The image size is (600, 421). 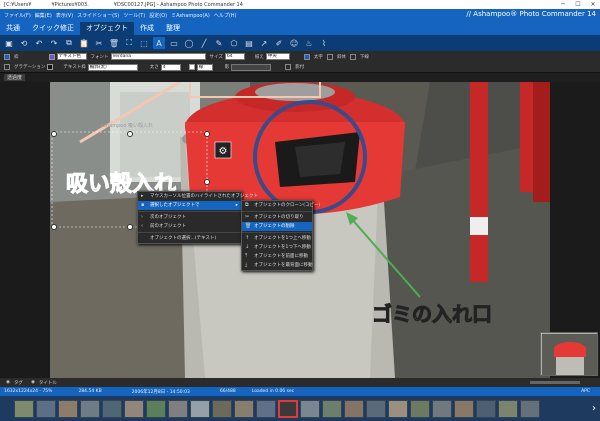 What do you see at coordinates (159, 43) in the screenshot?
I see `text-icon: A` at bounding box center [159, 43].